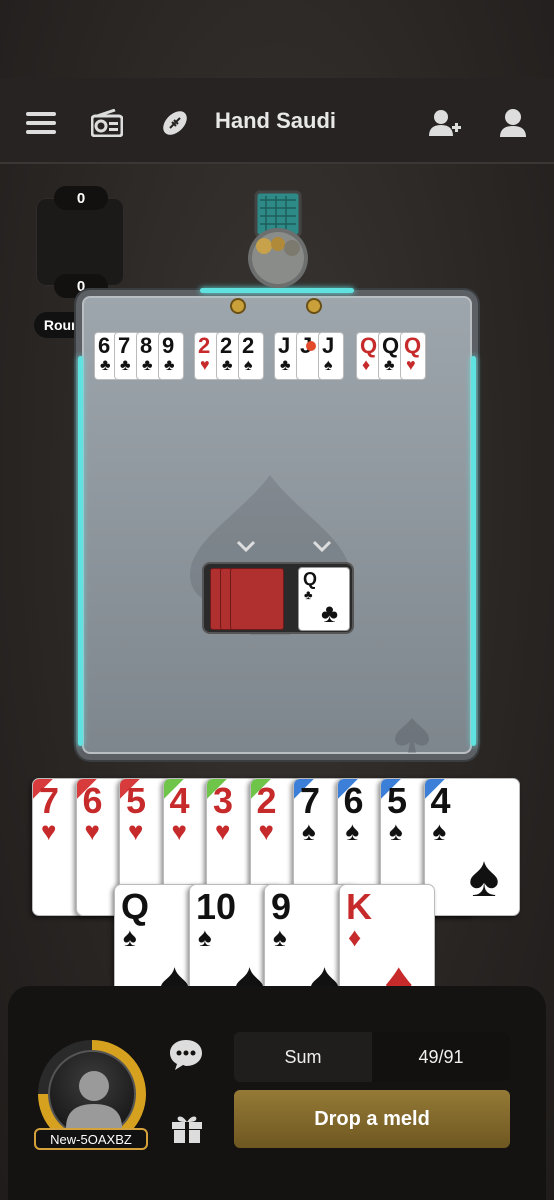 Image resolution: width=554 pixels, height=1200 pixels. I want to click on card-rank: 8, so click(146, 345).